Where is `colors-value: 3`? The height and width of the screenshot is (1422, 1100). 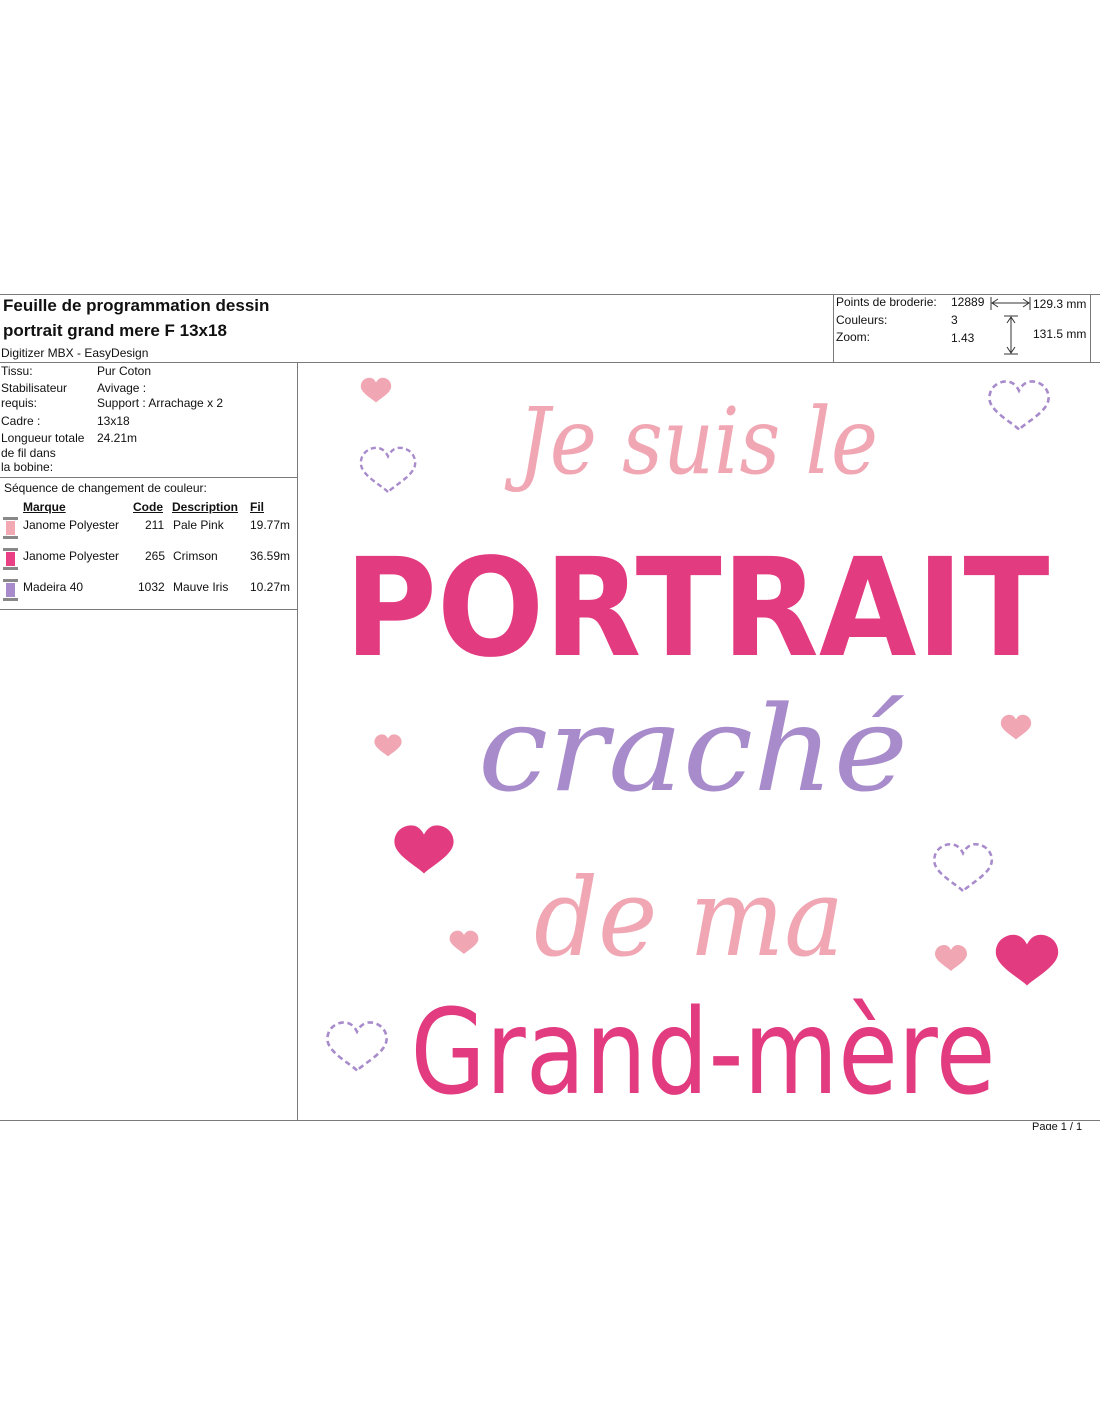
colors-value: 3 is located at coordinates (954, 320).